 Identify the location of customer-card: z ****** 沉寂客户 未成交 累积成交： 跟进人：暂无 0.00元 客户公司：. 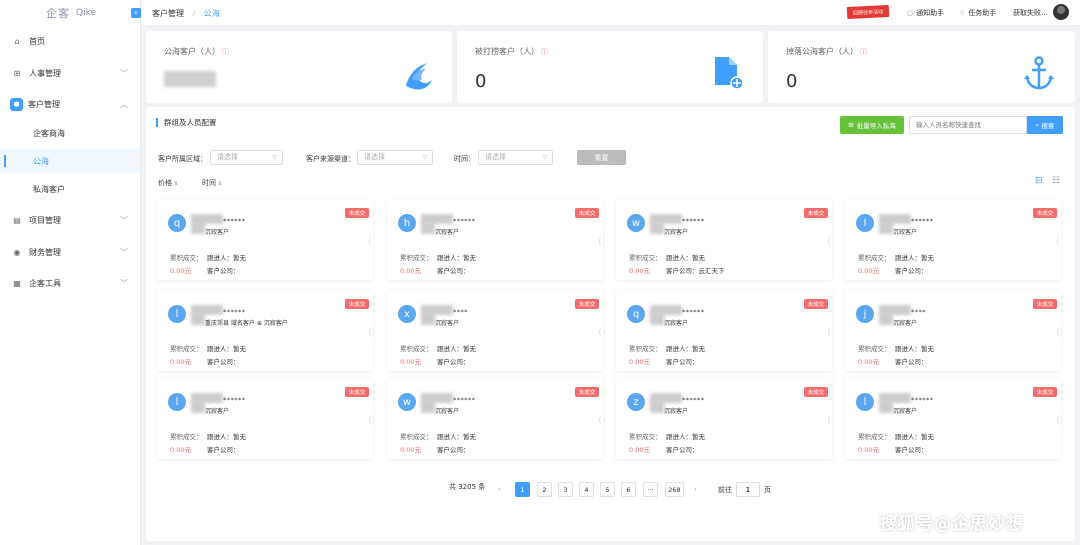
(724, 419).